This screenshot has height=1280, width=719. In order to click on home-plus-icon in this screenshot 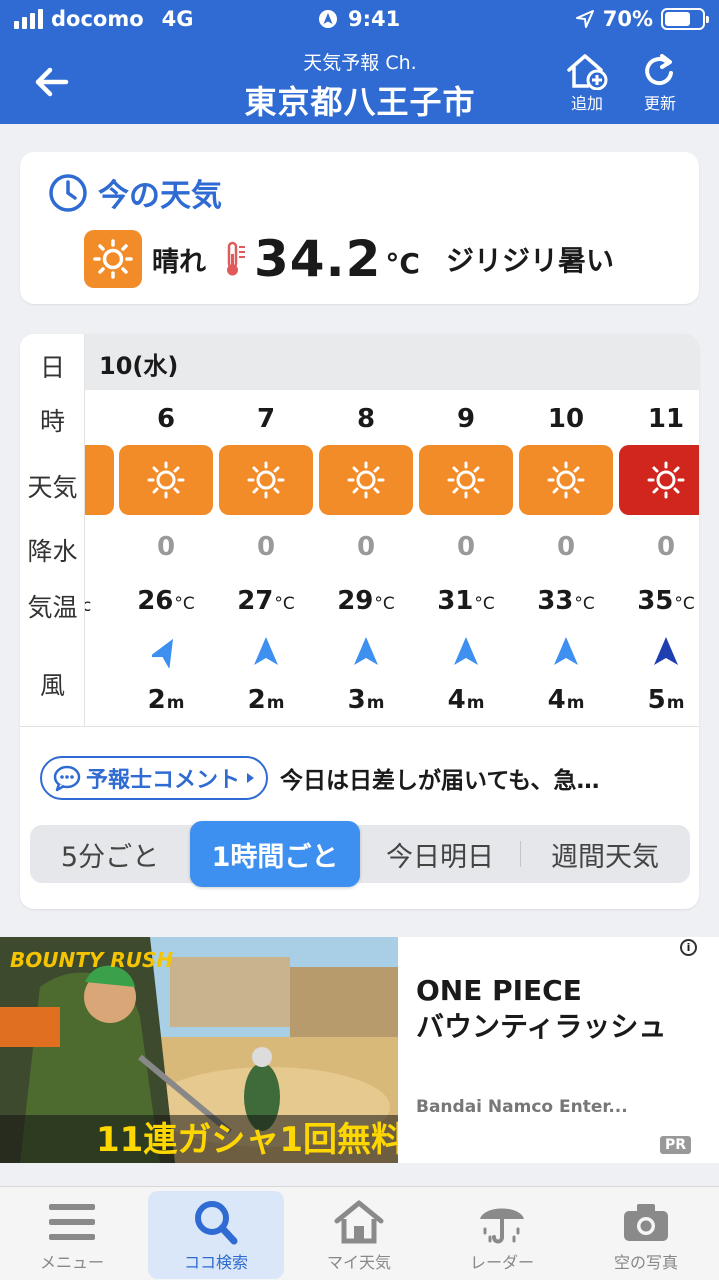, I will do `click(587, 72)`.